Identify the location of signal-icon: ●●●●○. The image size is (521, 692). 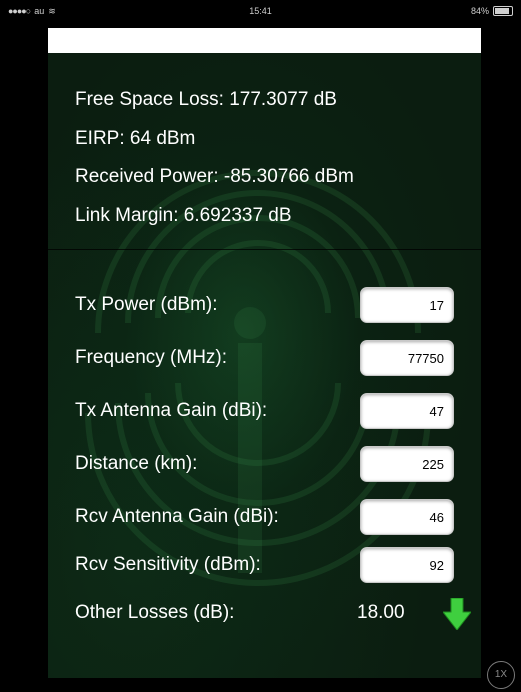
(19, 11).